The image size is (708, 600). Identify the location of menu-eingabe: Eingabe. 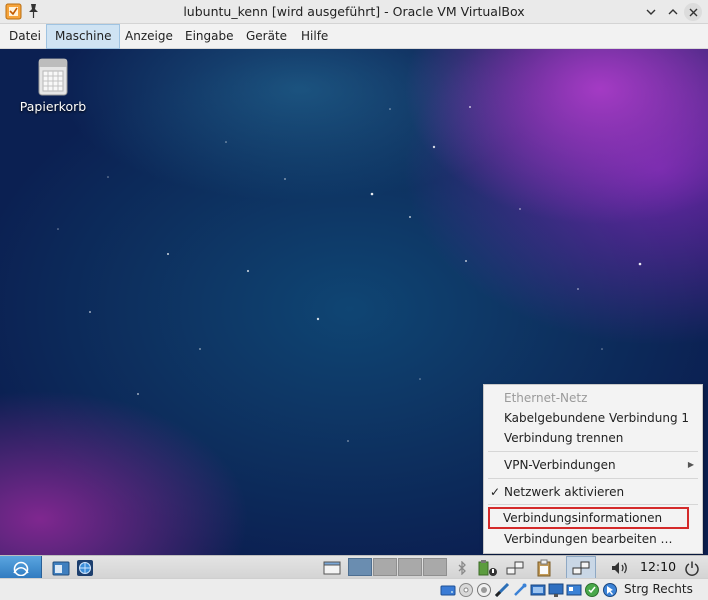
(209, 36).